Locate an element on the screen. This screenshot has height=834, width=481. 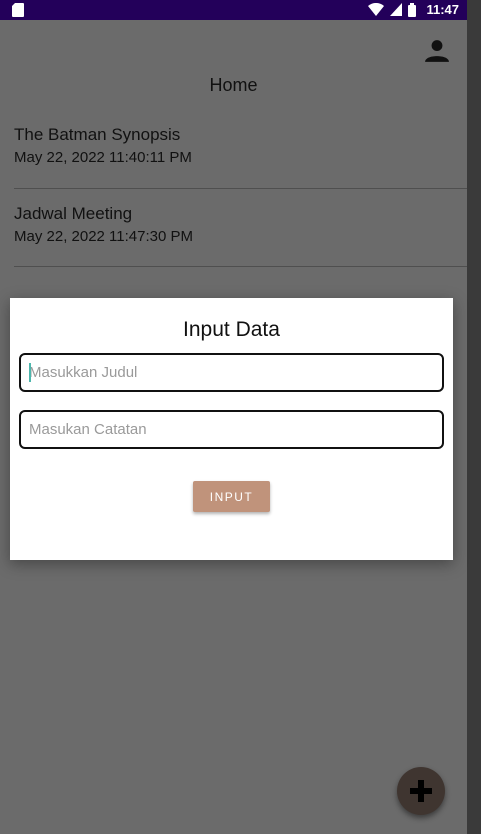
person-icon is located at coordinates (437, 51).